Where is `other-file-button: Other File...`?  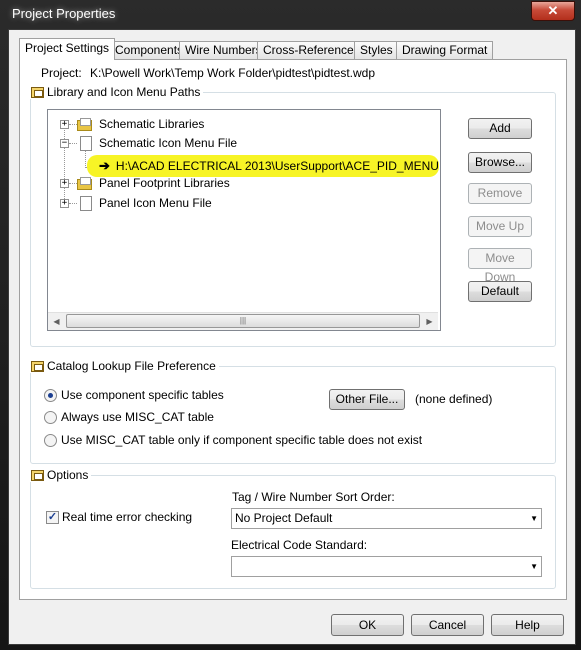 other-file-button: Other File... is located at coordinates (367, 399).